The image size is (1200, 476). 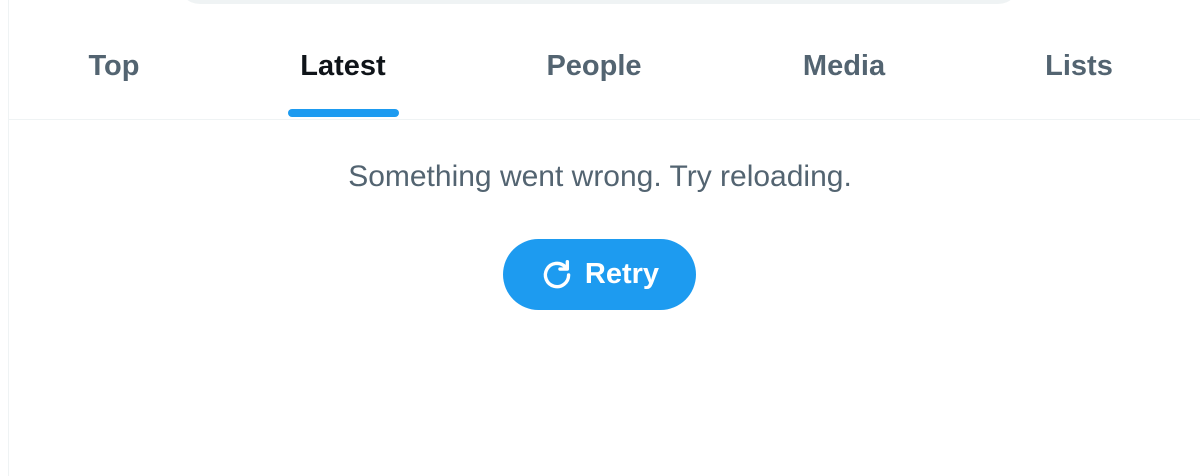 I want to click on tab-people: People, so click(x=594, y=59).